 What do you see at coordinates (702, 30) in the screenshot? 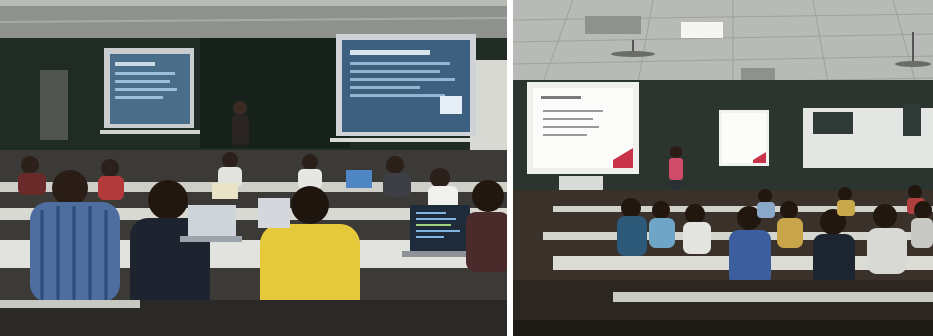
I see `ceiling-light` at bounding box center [702, 30].